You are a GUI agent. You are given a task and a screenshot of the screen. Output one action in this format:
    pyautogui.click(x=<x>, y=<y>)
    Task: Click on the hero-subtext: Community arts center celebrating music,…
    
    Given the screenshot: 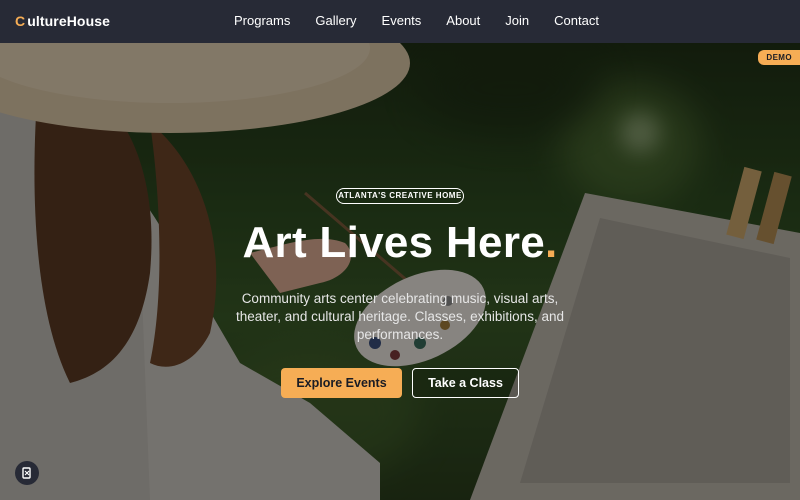 What is the action you would take?
    pyautogui.click(x=400, y=316)
    